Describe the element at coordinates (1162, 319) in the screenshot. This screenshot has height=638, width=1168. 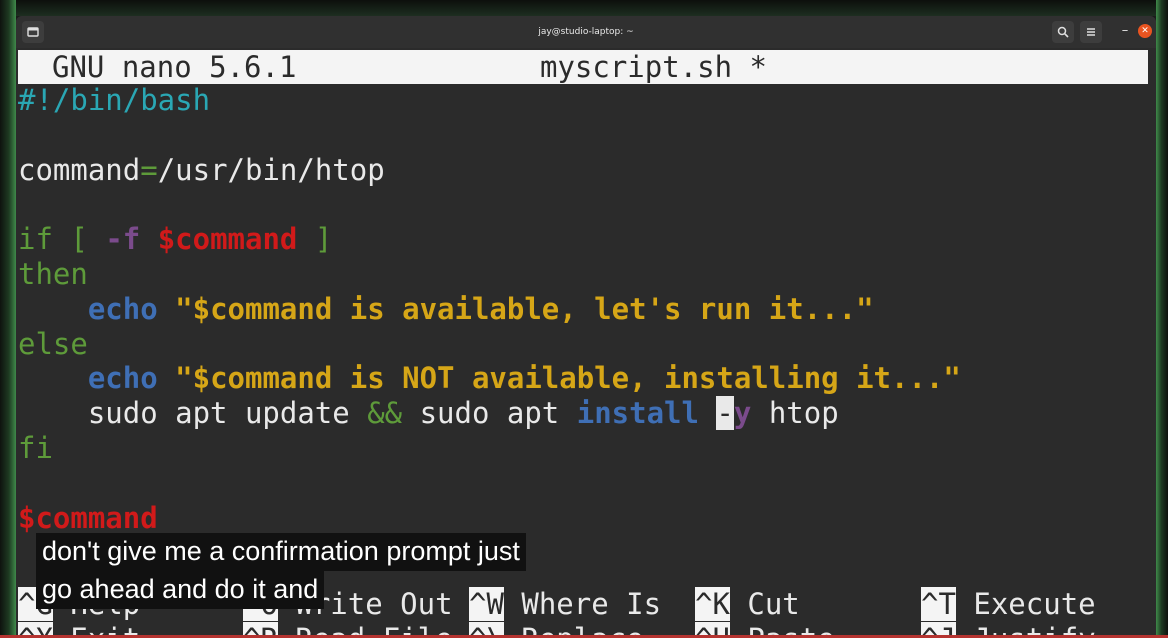
I see `background-right-glow` at that location.